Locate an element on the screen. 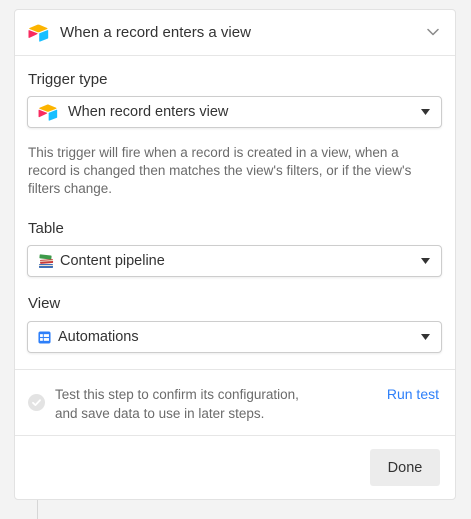 The image size is (471, 519). workflow-connector-line is located at coordinates (37, 509).